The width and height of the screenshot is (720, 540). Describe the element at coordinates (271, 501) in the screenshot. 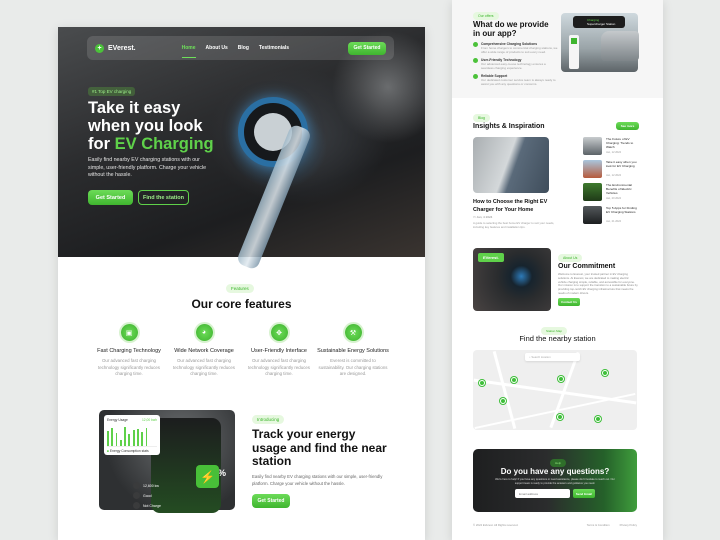

I see `track-get-started-button: Get Started` at that location.